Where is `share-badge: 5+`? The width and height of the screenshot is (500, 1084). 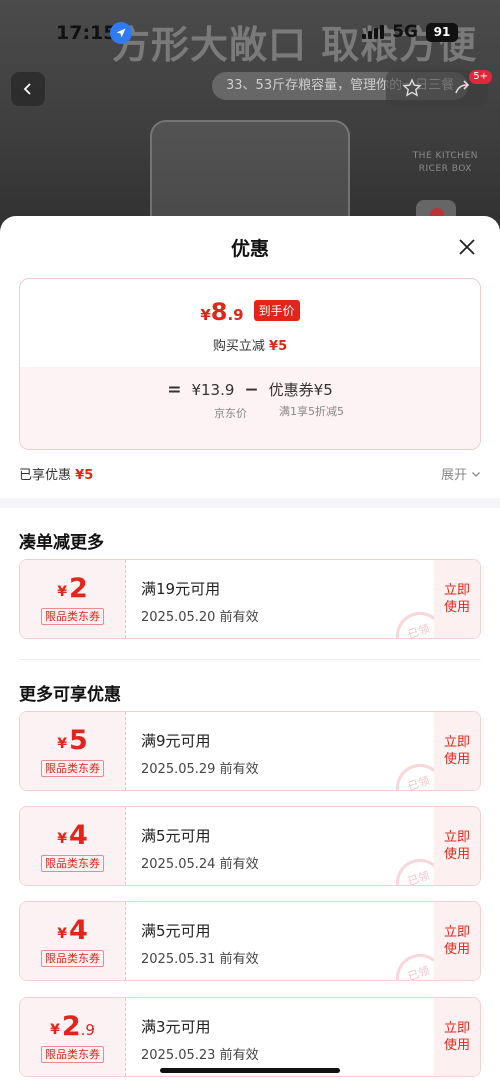 share-badge: 5+ is located at coordinates (480, 77).